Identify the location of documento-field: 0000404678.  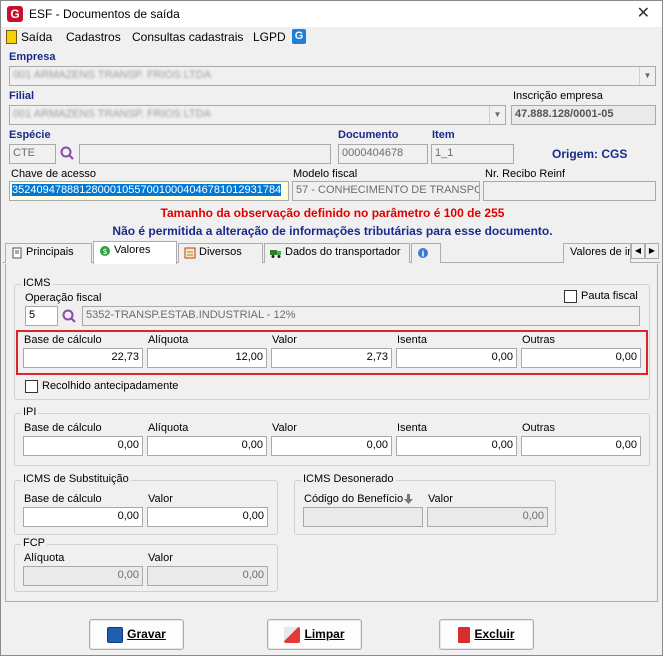
(383, 154).